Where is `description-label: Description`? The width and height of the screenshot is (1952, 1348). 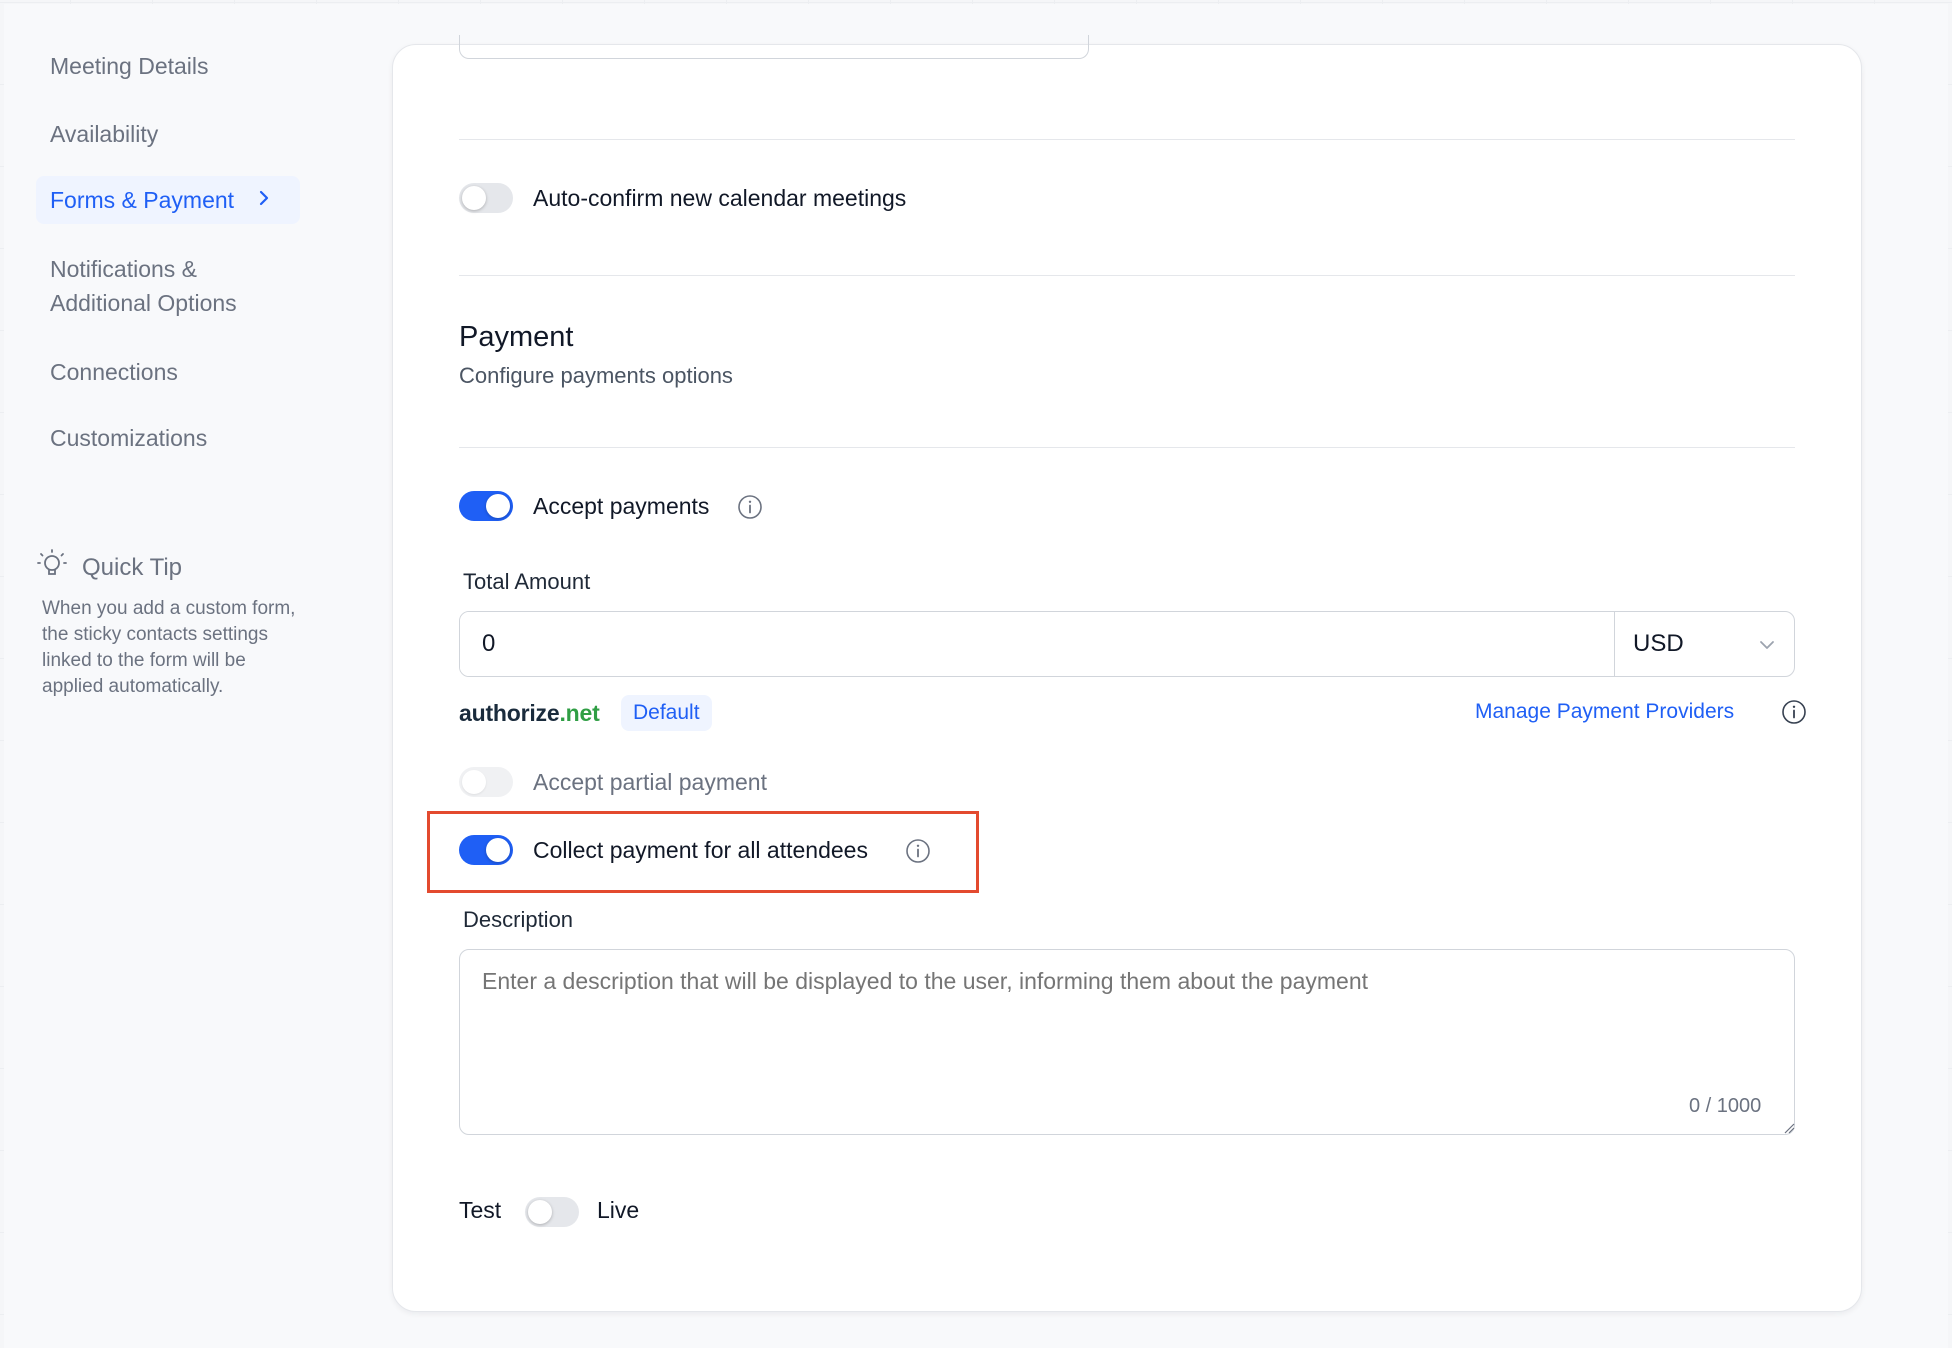
description-label: Description is located at coordinates (518, 919).